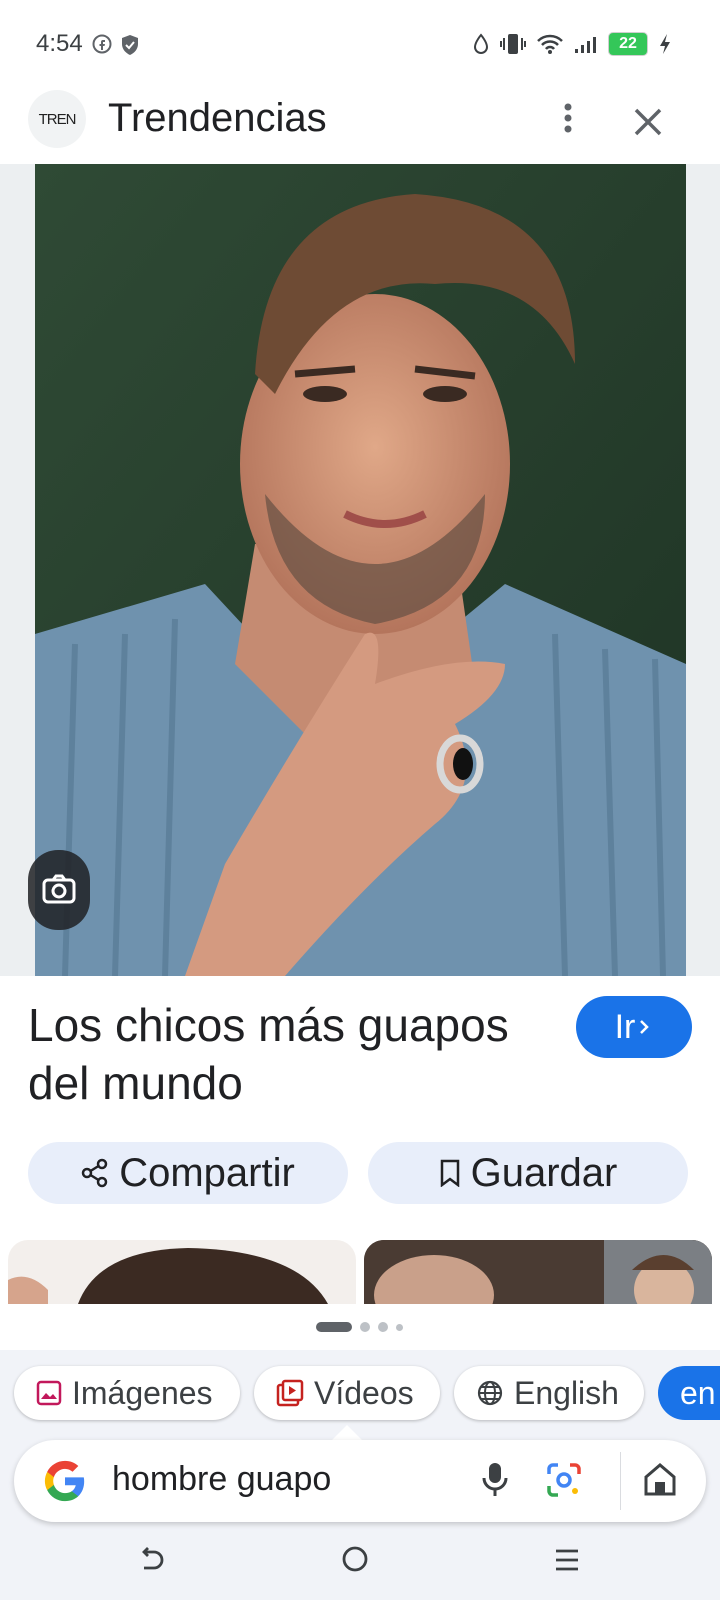  I want to click on chip-en: en, so click(689, 1393).